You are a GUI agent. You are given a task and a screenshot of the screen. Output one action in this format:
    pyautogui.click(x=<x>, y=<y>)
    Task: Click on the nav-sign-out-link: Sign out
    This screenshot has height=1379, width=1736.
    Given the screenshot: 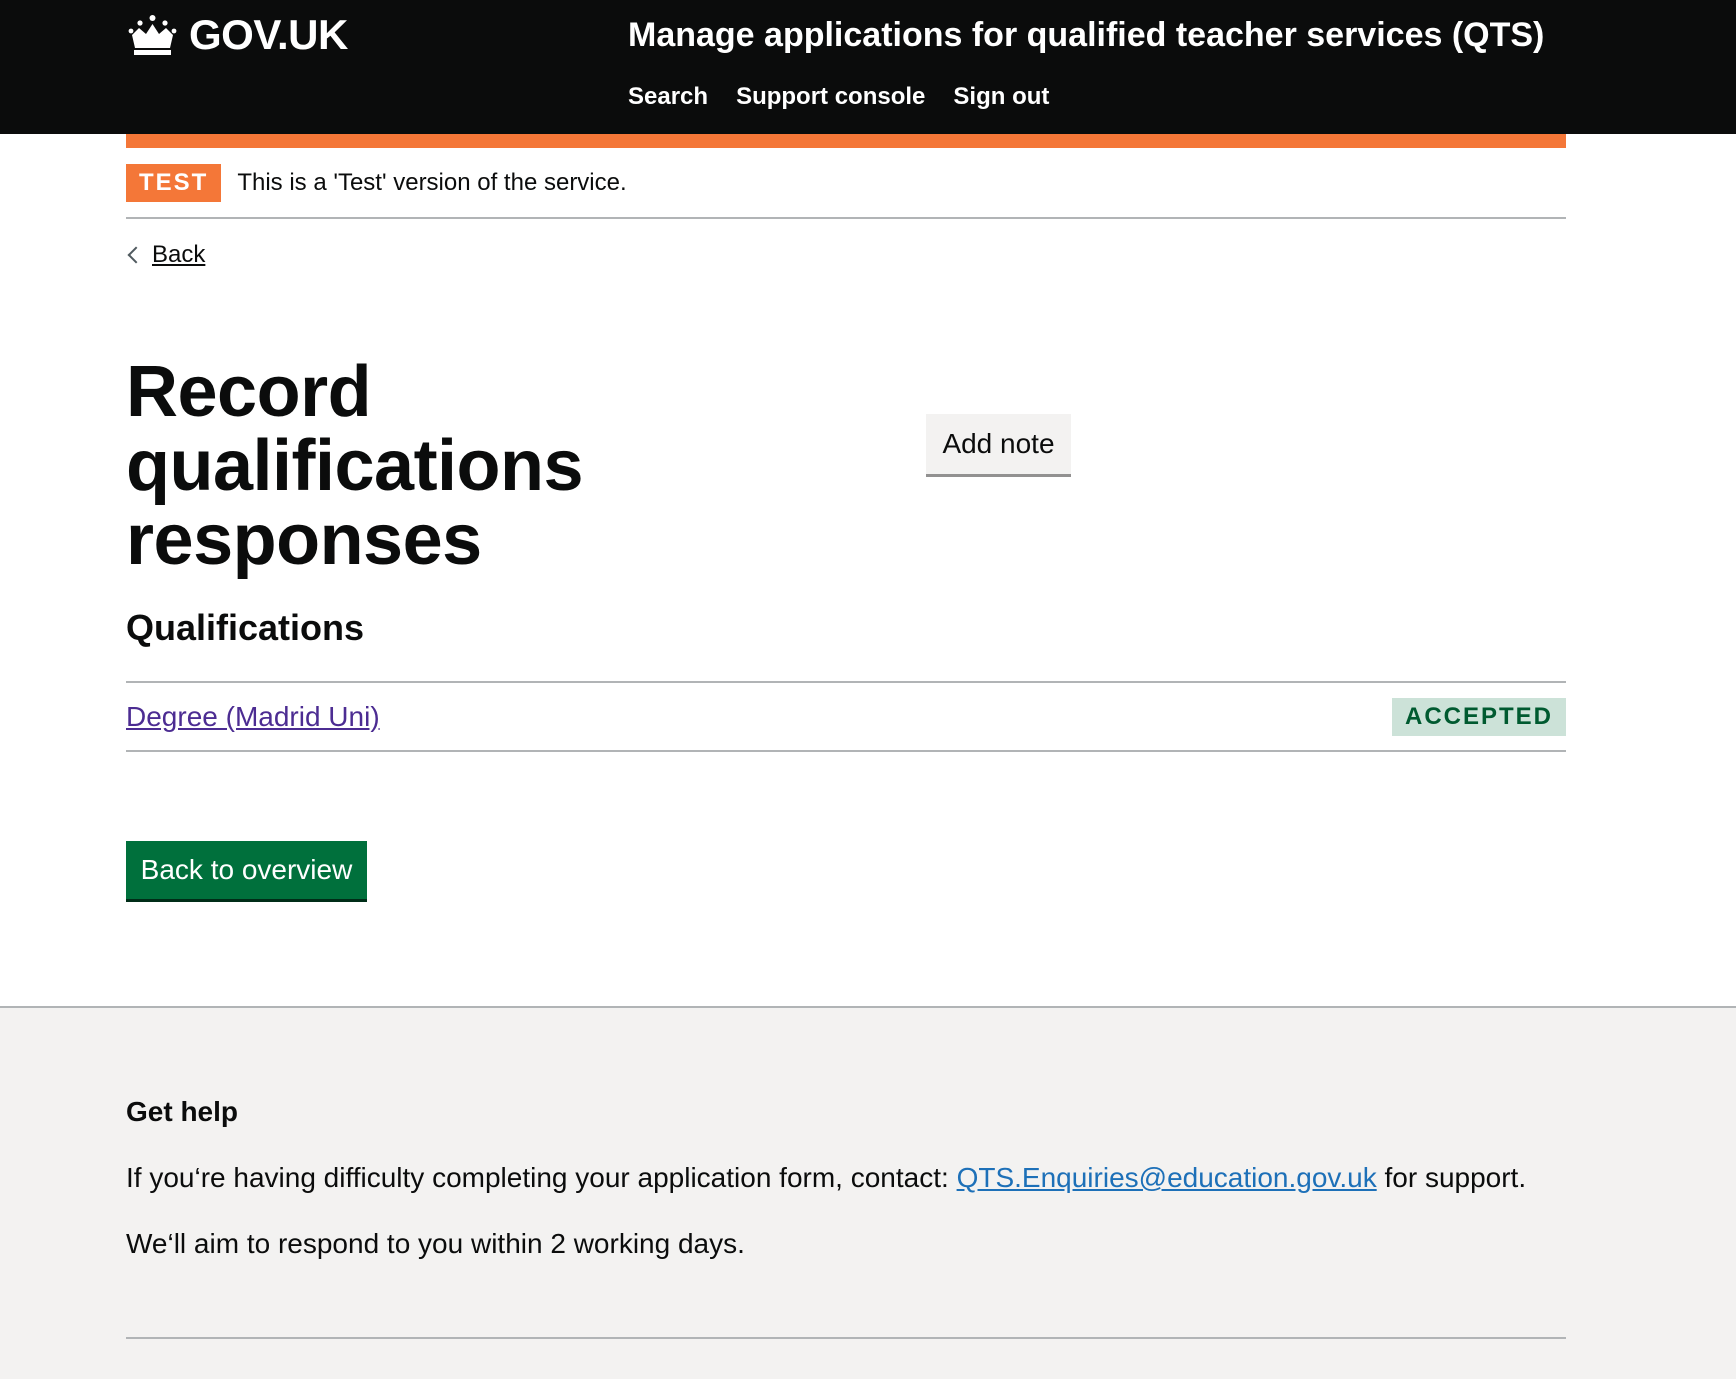 What is the action you would take?
    pyautogui.click(x=1001, y=97)
    